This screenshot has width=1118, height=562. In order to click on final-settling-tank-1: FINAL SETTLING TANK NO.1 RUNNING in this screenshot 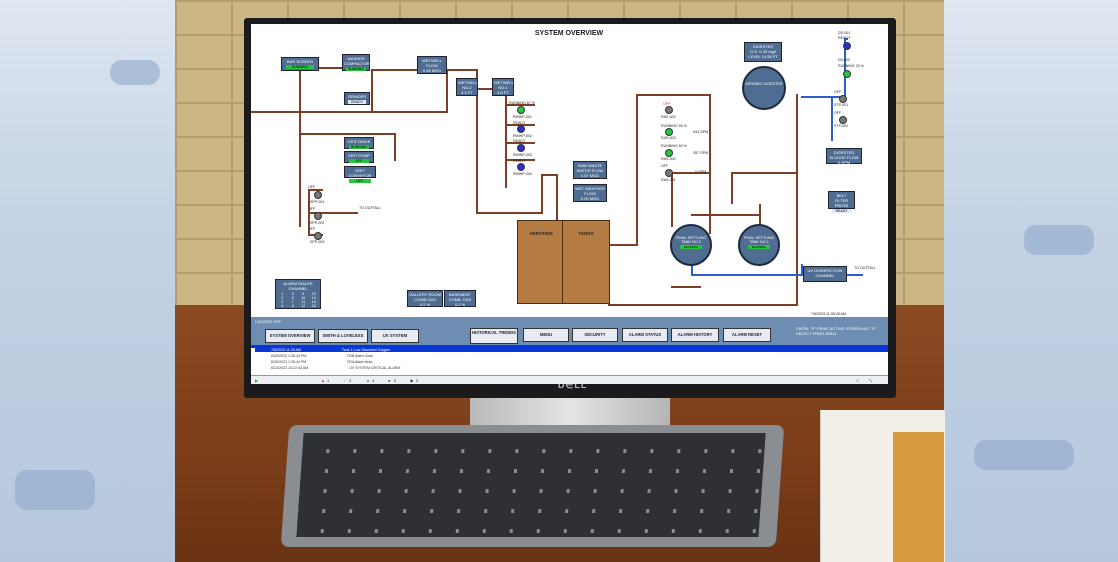, I will do `click(759, 245)`.